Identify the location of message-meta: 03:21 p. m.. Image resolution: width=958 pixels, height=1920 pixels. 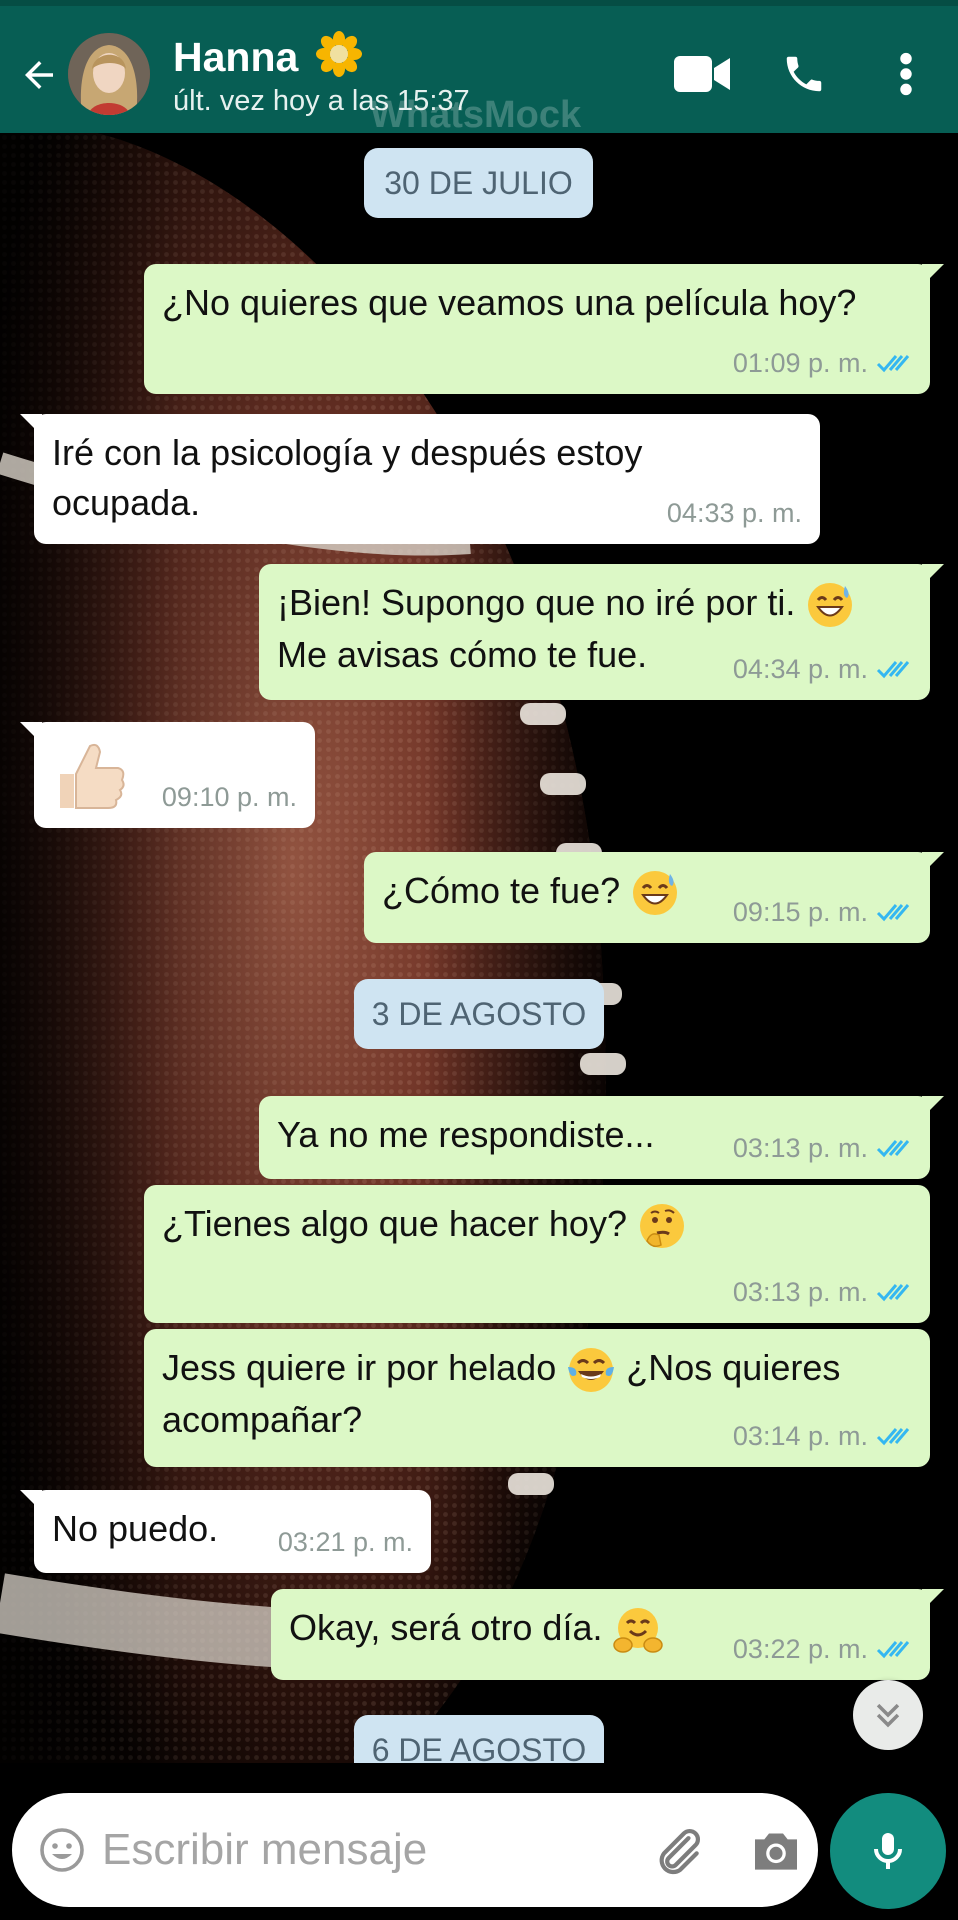
(345, 1542).